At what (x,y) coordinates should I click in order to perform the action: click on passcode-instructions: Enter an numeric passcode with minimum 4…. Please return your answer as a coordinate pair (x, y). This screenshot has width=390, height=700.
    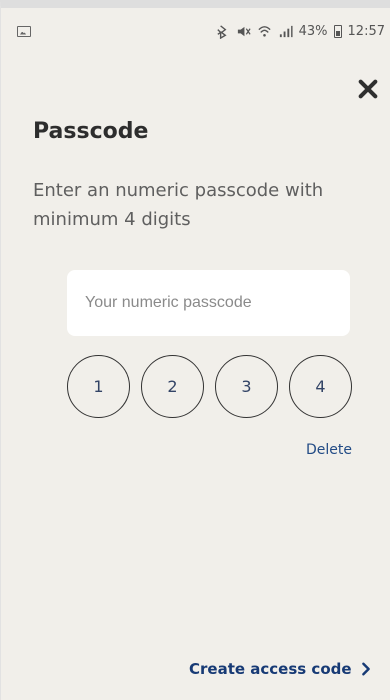
    Looking at the image, I should click on (178, 205).